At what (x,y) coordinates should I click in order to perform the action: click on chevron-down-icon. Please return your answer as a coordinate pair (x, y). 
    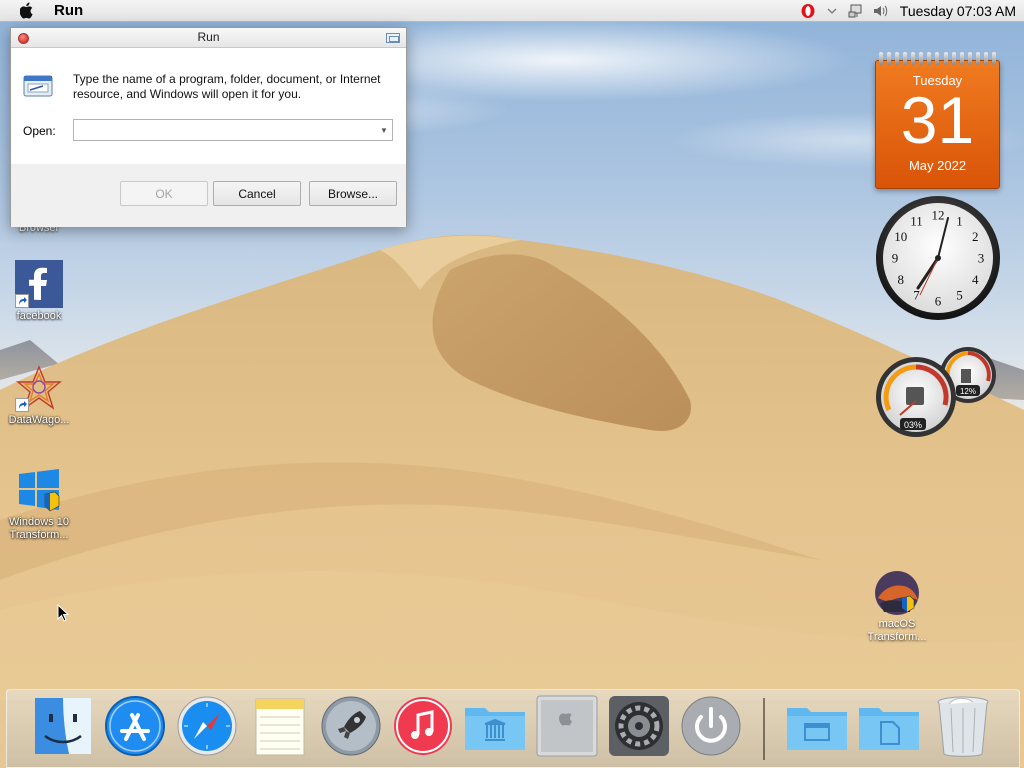
    Looking at the image, I should click on (832, 11).